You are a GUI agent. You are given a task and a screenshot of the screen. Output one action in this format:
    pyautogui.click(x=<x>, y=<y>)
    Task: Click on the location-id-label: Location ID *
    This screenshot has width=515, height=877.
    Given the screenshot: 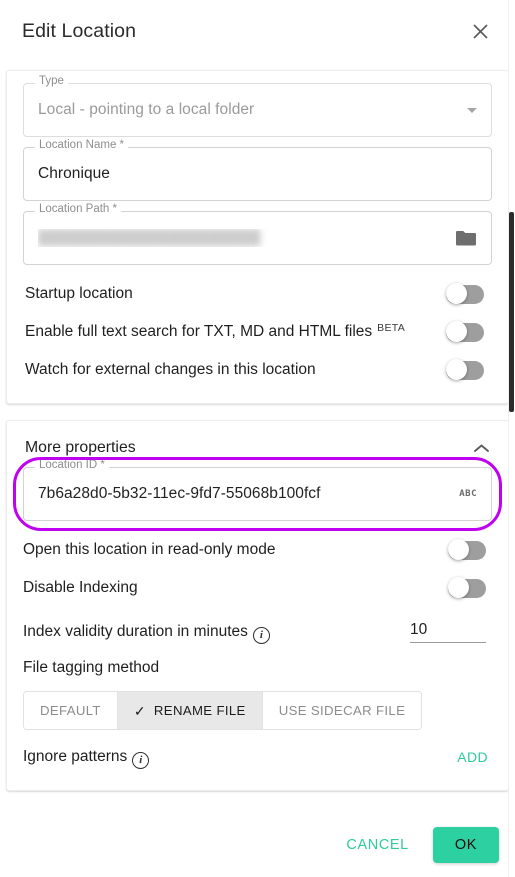 What is the action you would take?
    pyautogui.click(x=72, y=465)
    